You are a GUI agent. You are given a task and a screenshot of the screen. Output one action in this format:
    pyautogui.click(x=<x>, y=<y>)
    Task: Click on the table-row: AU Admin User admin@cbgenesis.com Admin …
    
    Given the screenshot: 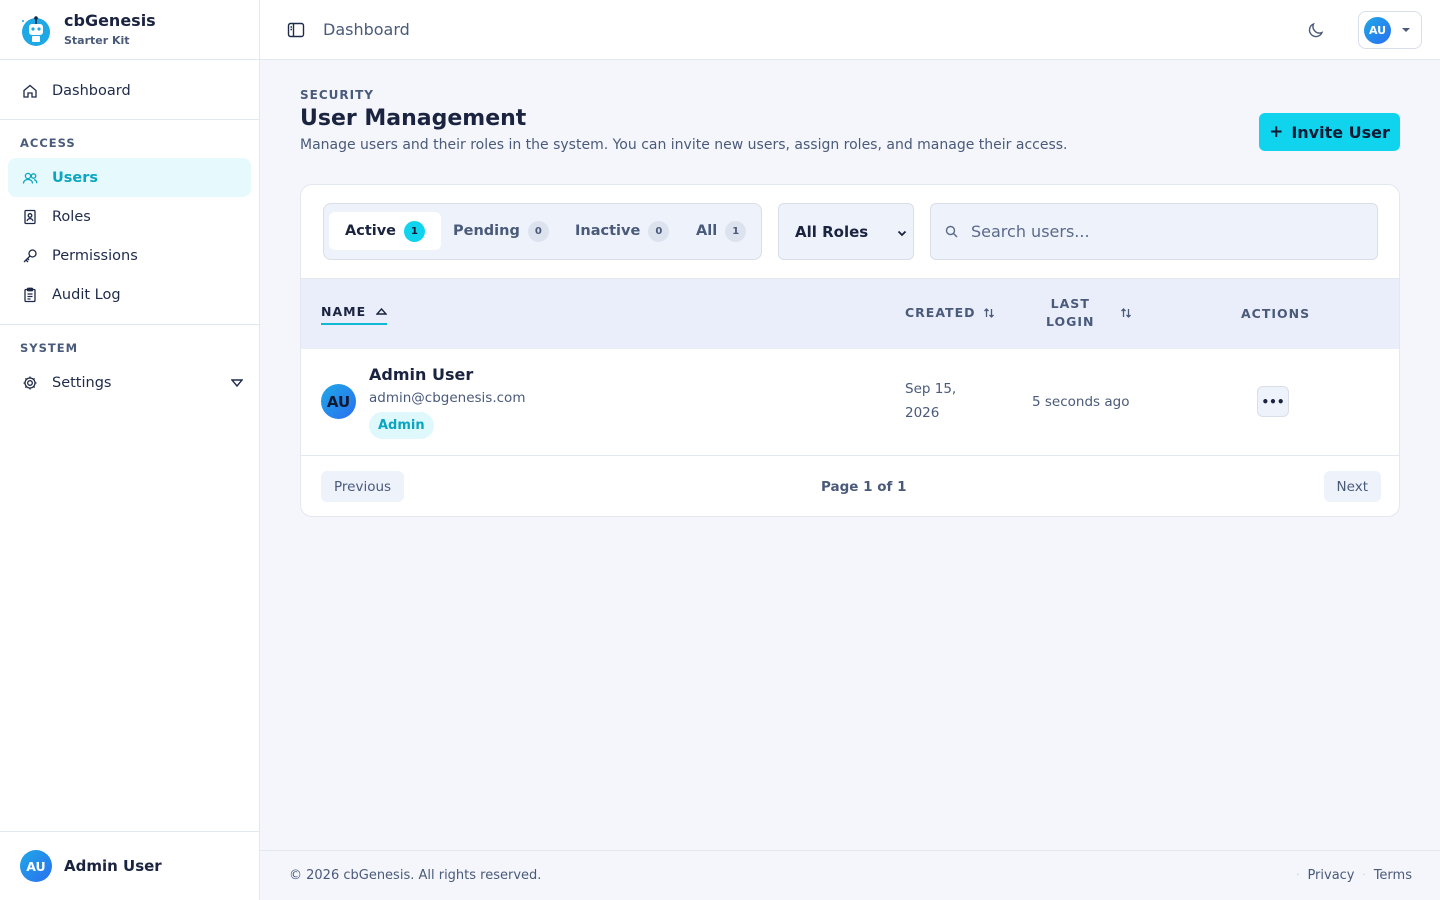 What is the action you would take?
    pyautogui.click(x=850, y=402)
    